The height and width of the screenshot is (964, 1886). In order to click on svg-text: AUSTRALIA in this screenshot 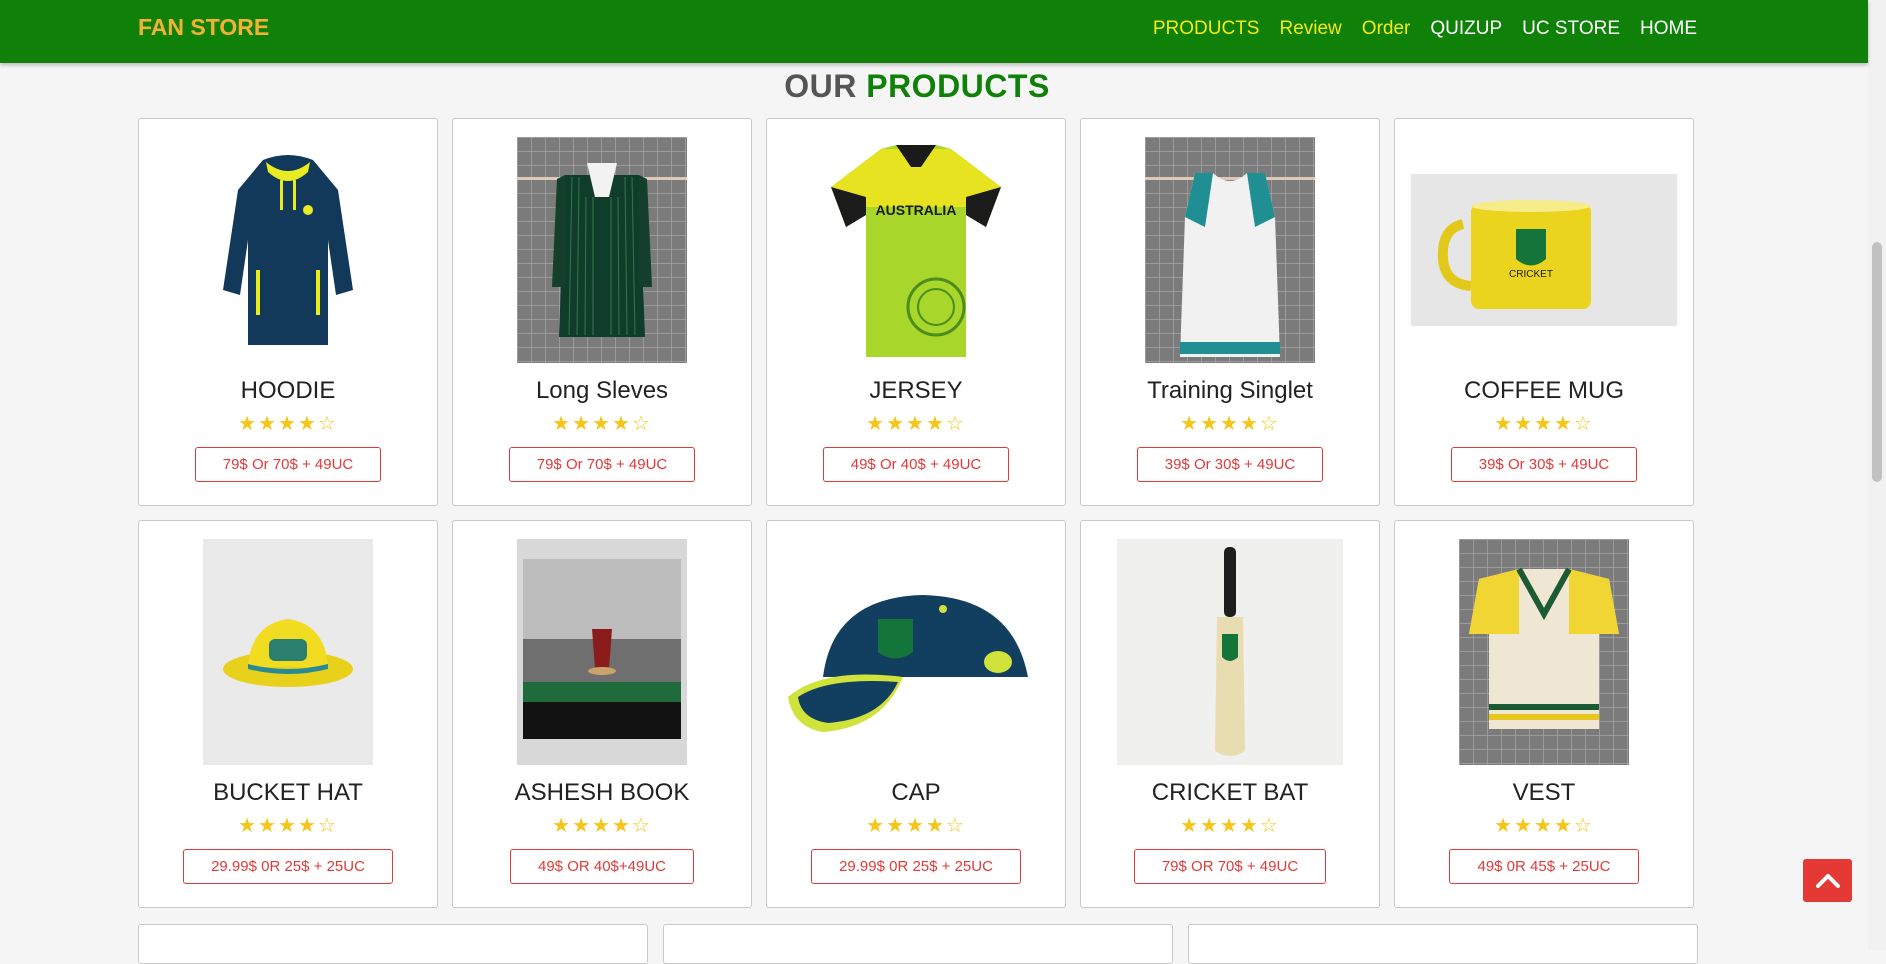, I will do `click(916, 210)`.